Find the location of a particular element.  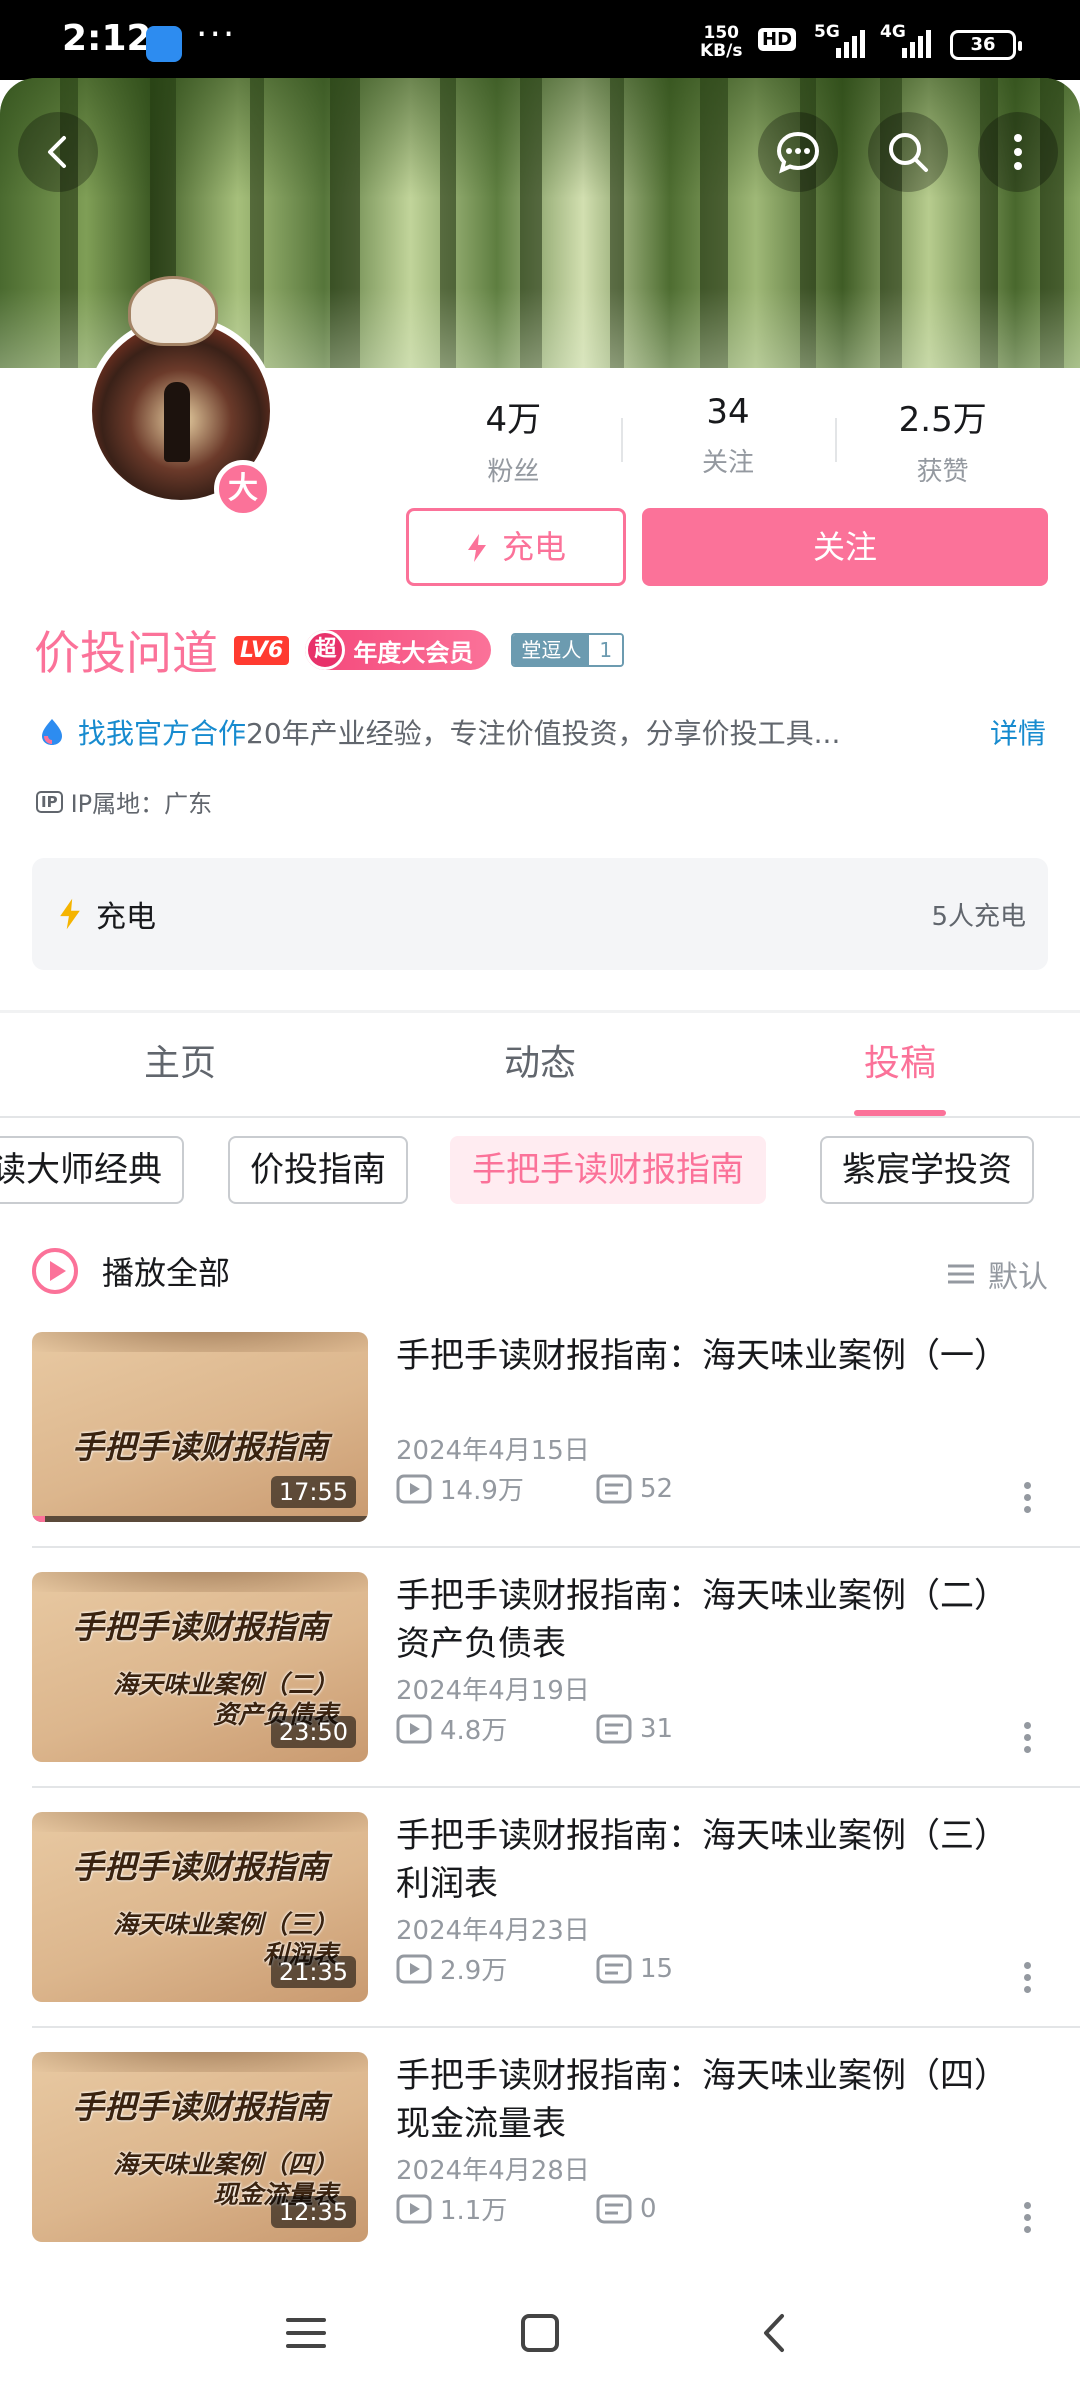

video-date: 2024年4月19日 is located at coordinates (493, 1691).